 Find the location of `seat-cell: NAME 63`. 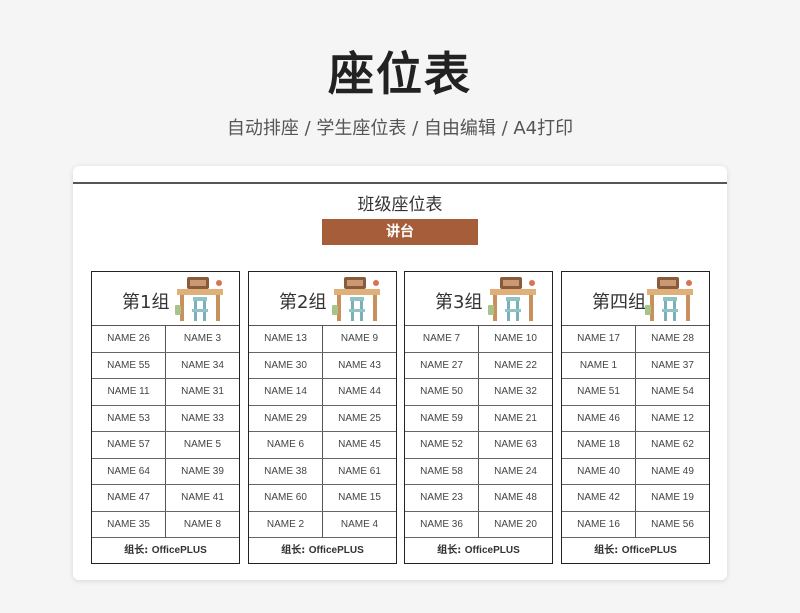

seat-cell: NAME 63 is located at coordinates (515, 445).